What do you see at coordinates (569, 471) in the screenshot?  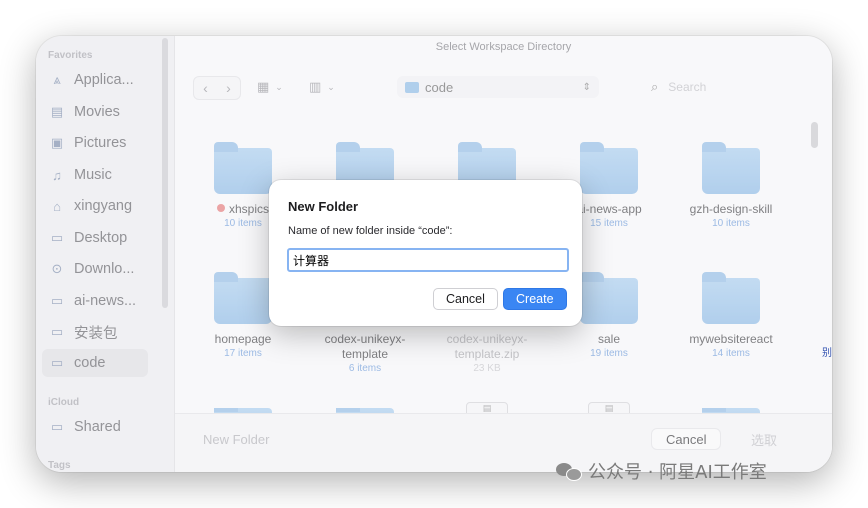 I see `wechat-icon` at bounding box center [569, 471].